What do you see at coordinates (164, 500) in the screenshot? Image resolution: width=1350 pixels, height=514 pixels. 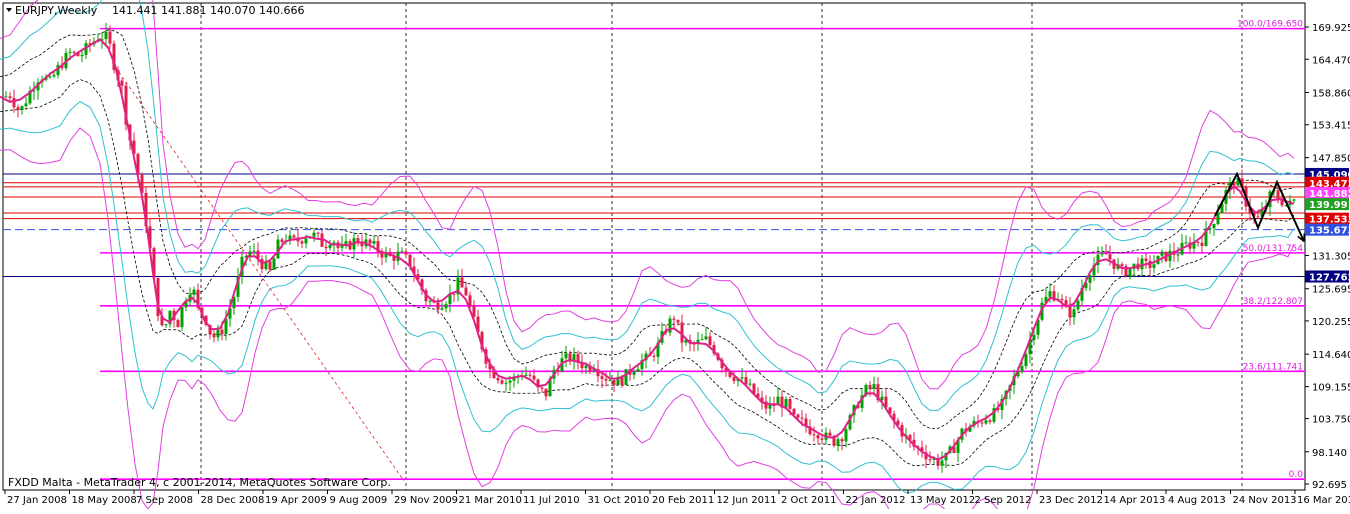 I see `x-tick-label: 7 Sep 2008` at bounding box center [164, 500].